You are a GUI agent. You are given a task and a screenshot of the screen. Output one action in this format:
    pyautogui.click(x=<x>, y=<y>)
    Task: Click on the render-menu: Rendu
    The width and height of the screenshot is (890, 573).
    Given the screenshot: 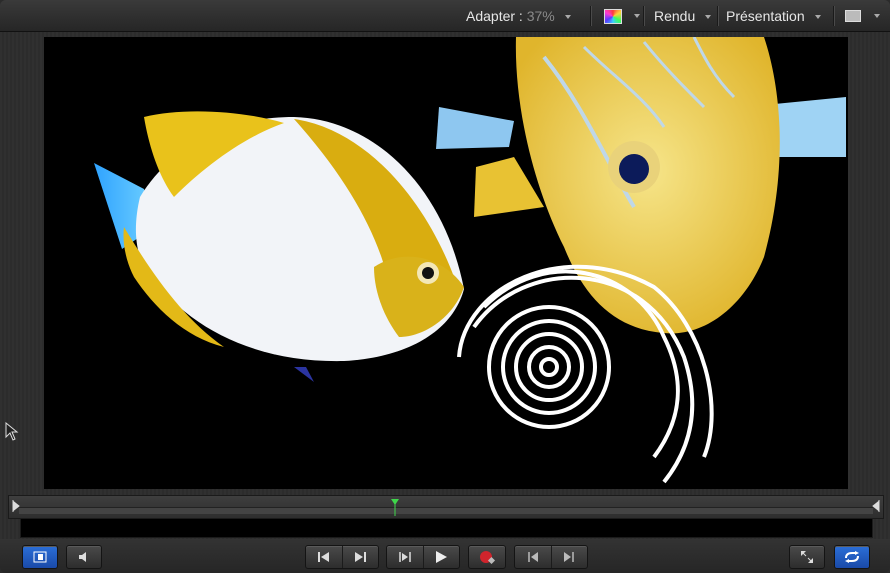 What is the action you would take?
    pyautogui.click(x=683, y=16)
    